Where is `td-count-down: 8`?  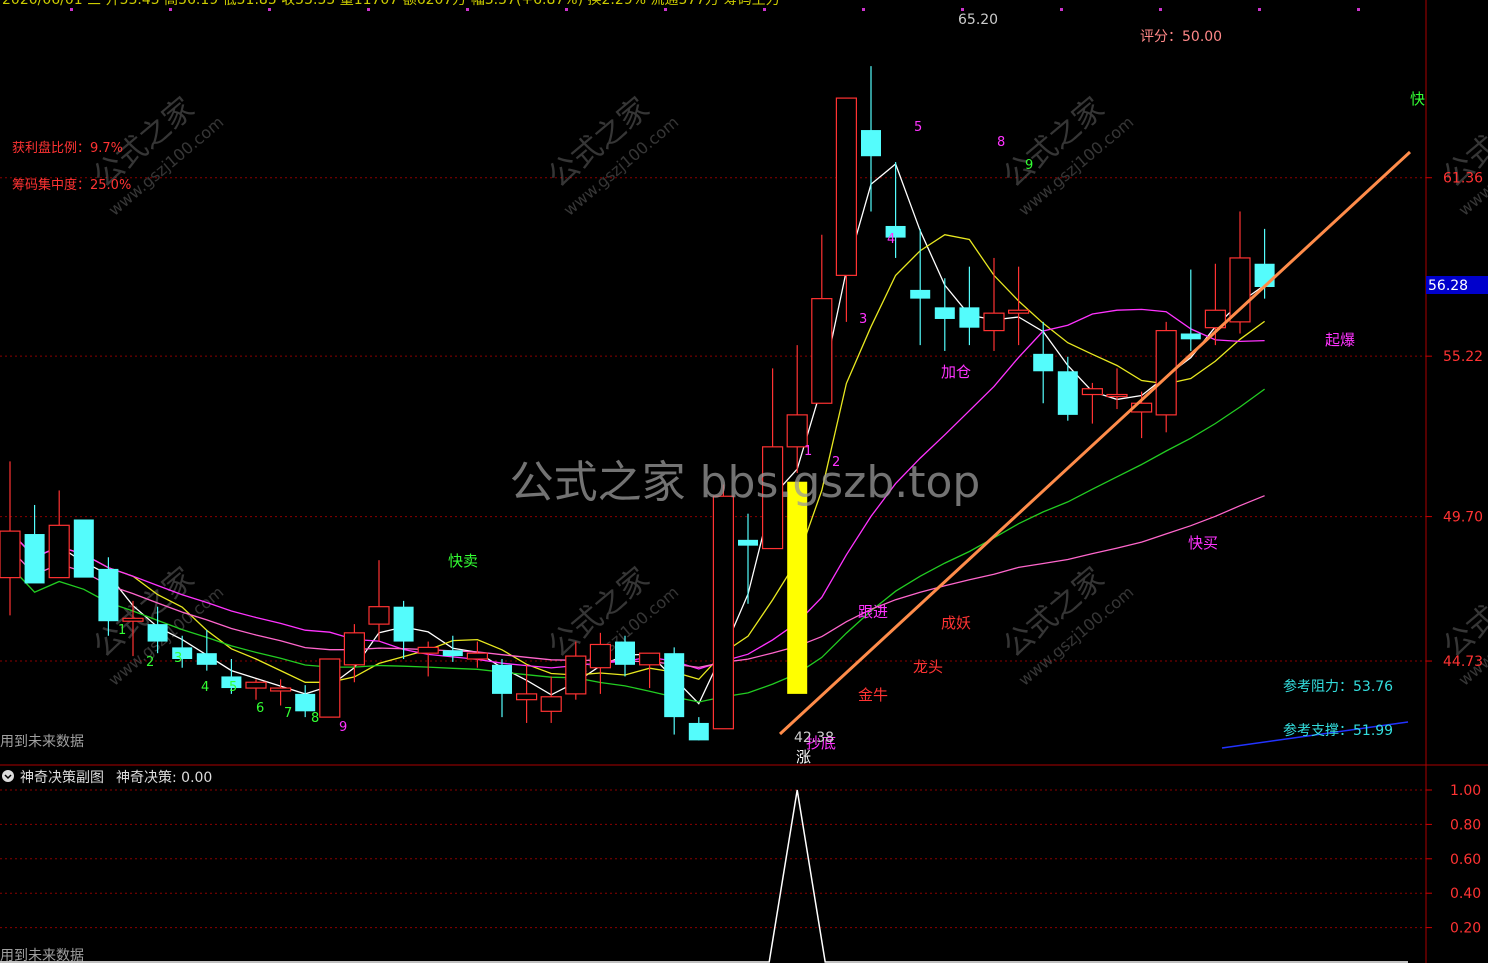 td-count-down: 8 is located at coordinates (315, 718).